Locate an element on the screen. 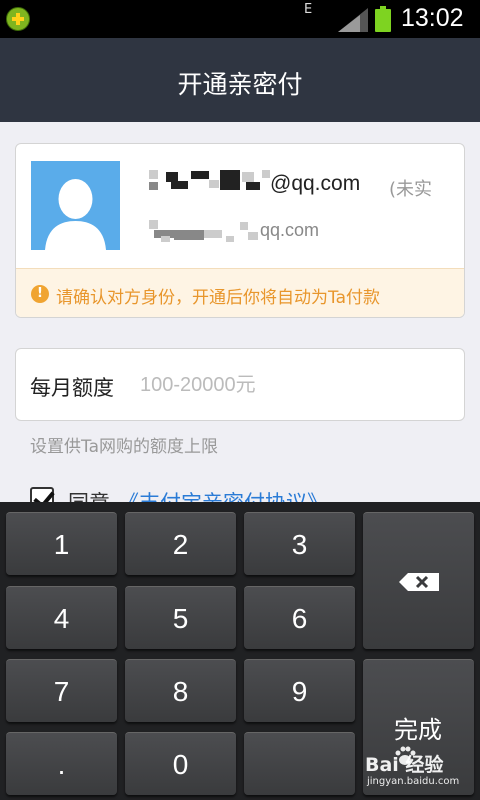 The height and width of the screenshot is (800, 480). payee-name-note: (未实 is located at coordinates (411, 189).